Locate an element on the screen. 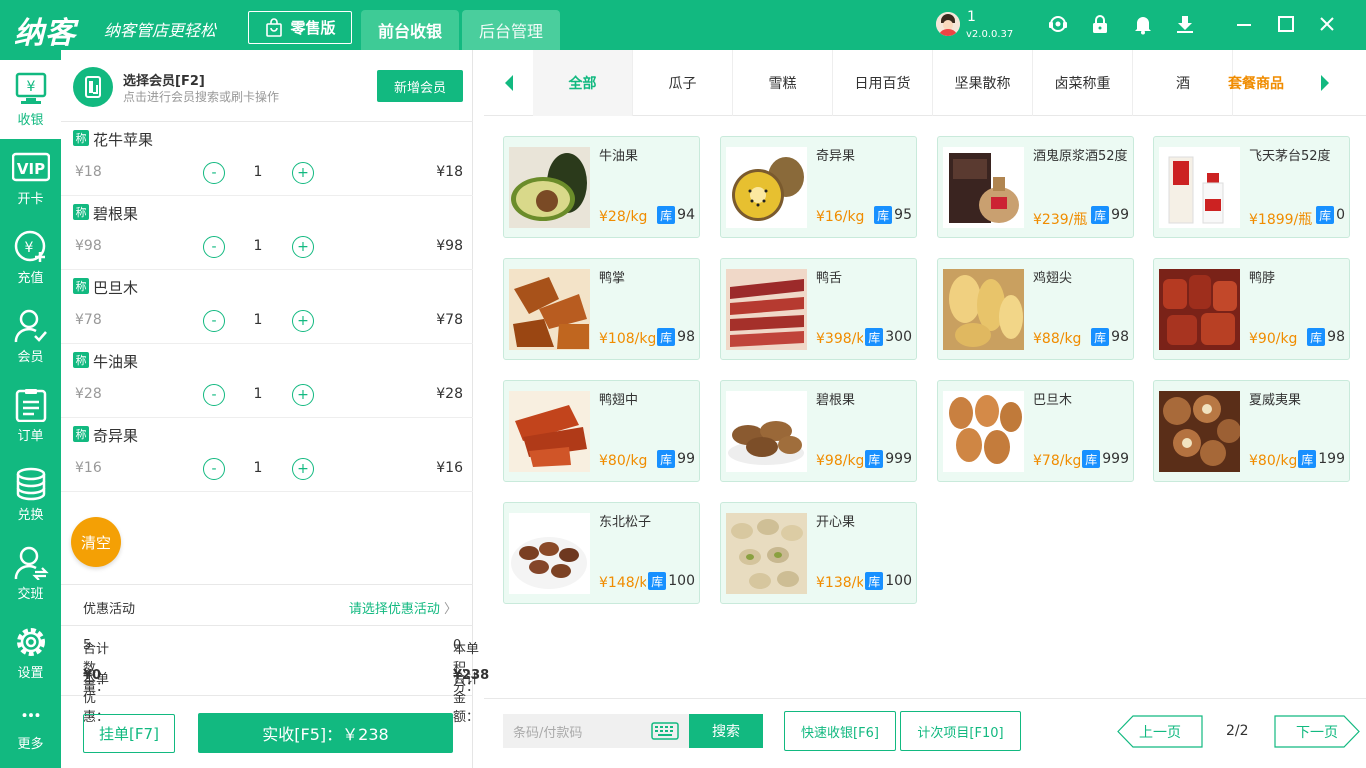  category-tab: 日用百货 is located at coordinates (883, 83).